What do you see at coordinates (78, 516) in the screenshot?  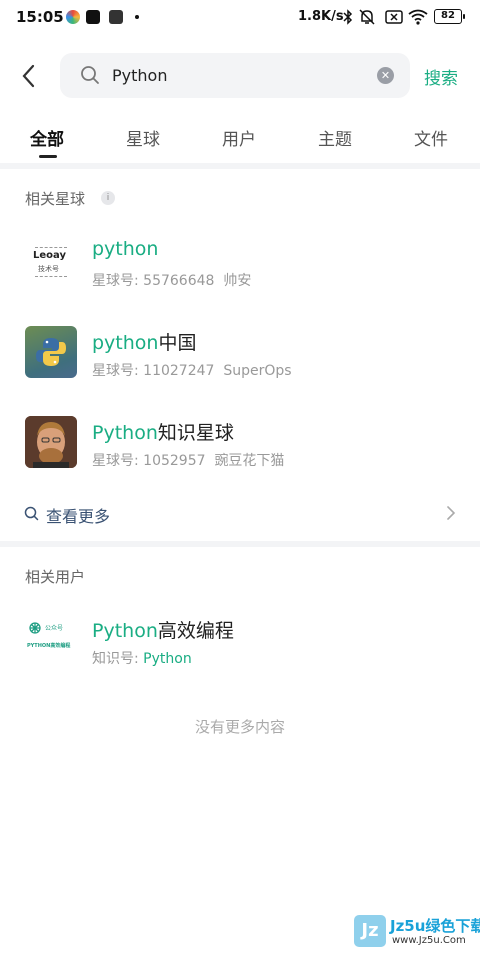 I see `view-more-label: 查看更多` at bounding box center [78, 516].